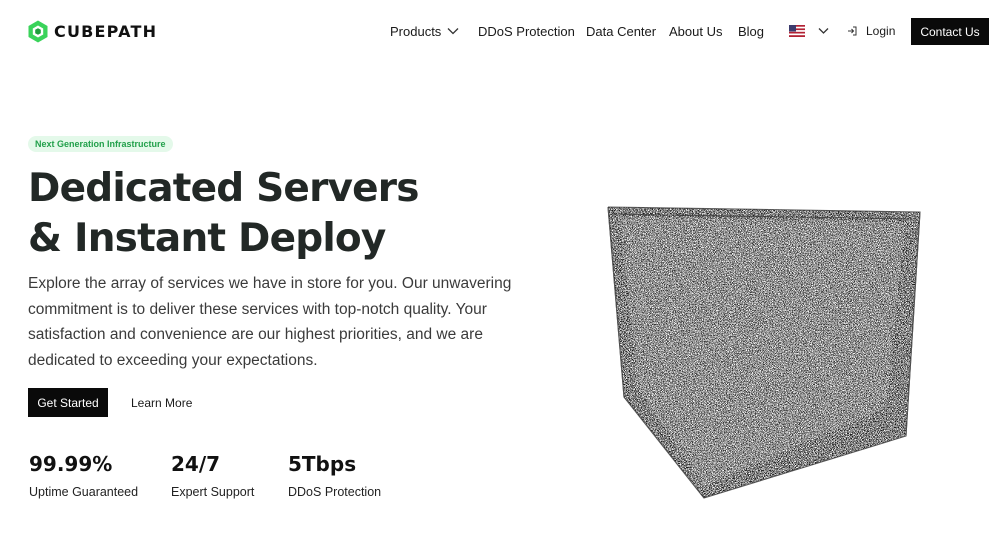 This screenshot has width=1000, height=535. I want to click on nav-item-label: Data Center, so click(621, 31).